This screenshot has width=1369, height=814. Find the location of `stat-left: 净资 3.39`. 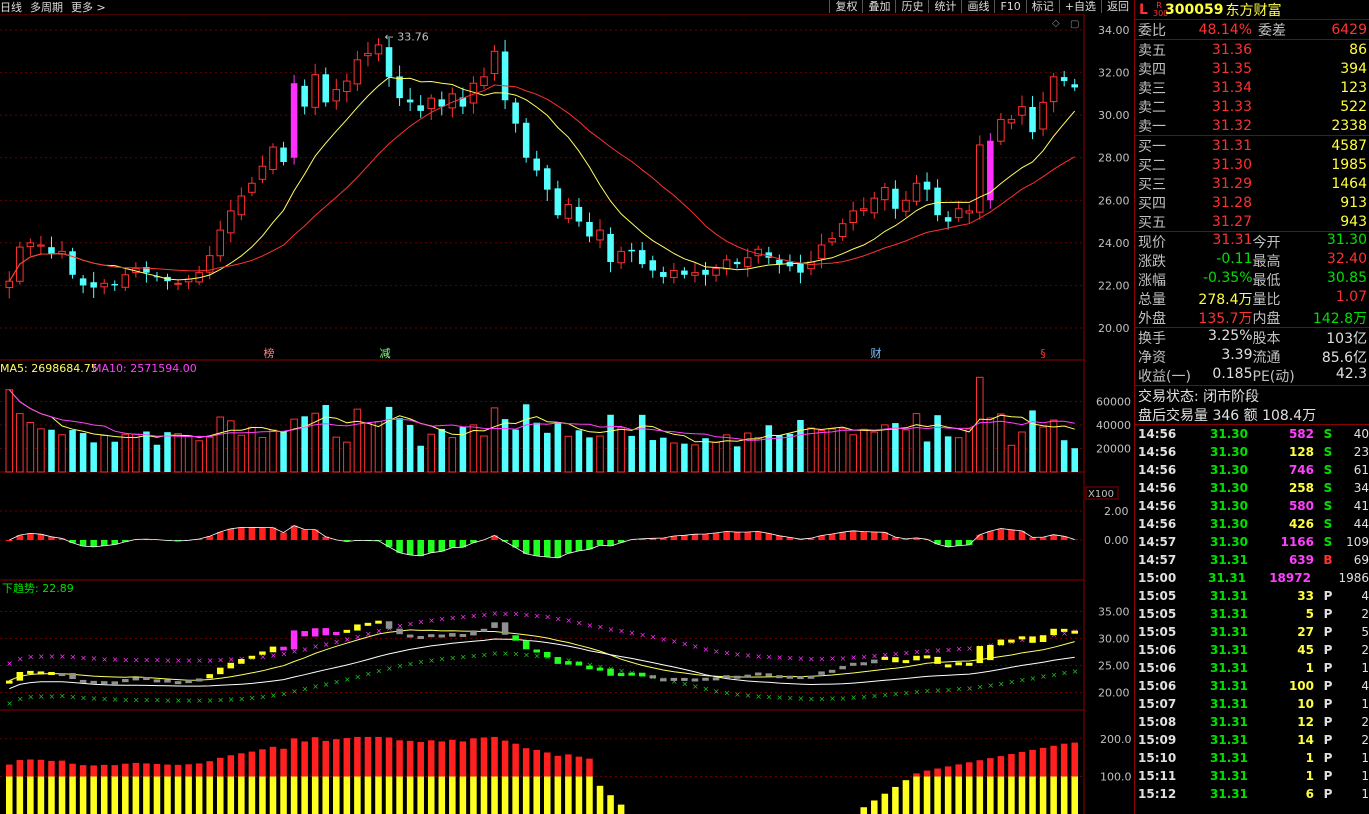

stat-left: 净资 3.39 is located at coordinates (1194, 357).